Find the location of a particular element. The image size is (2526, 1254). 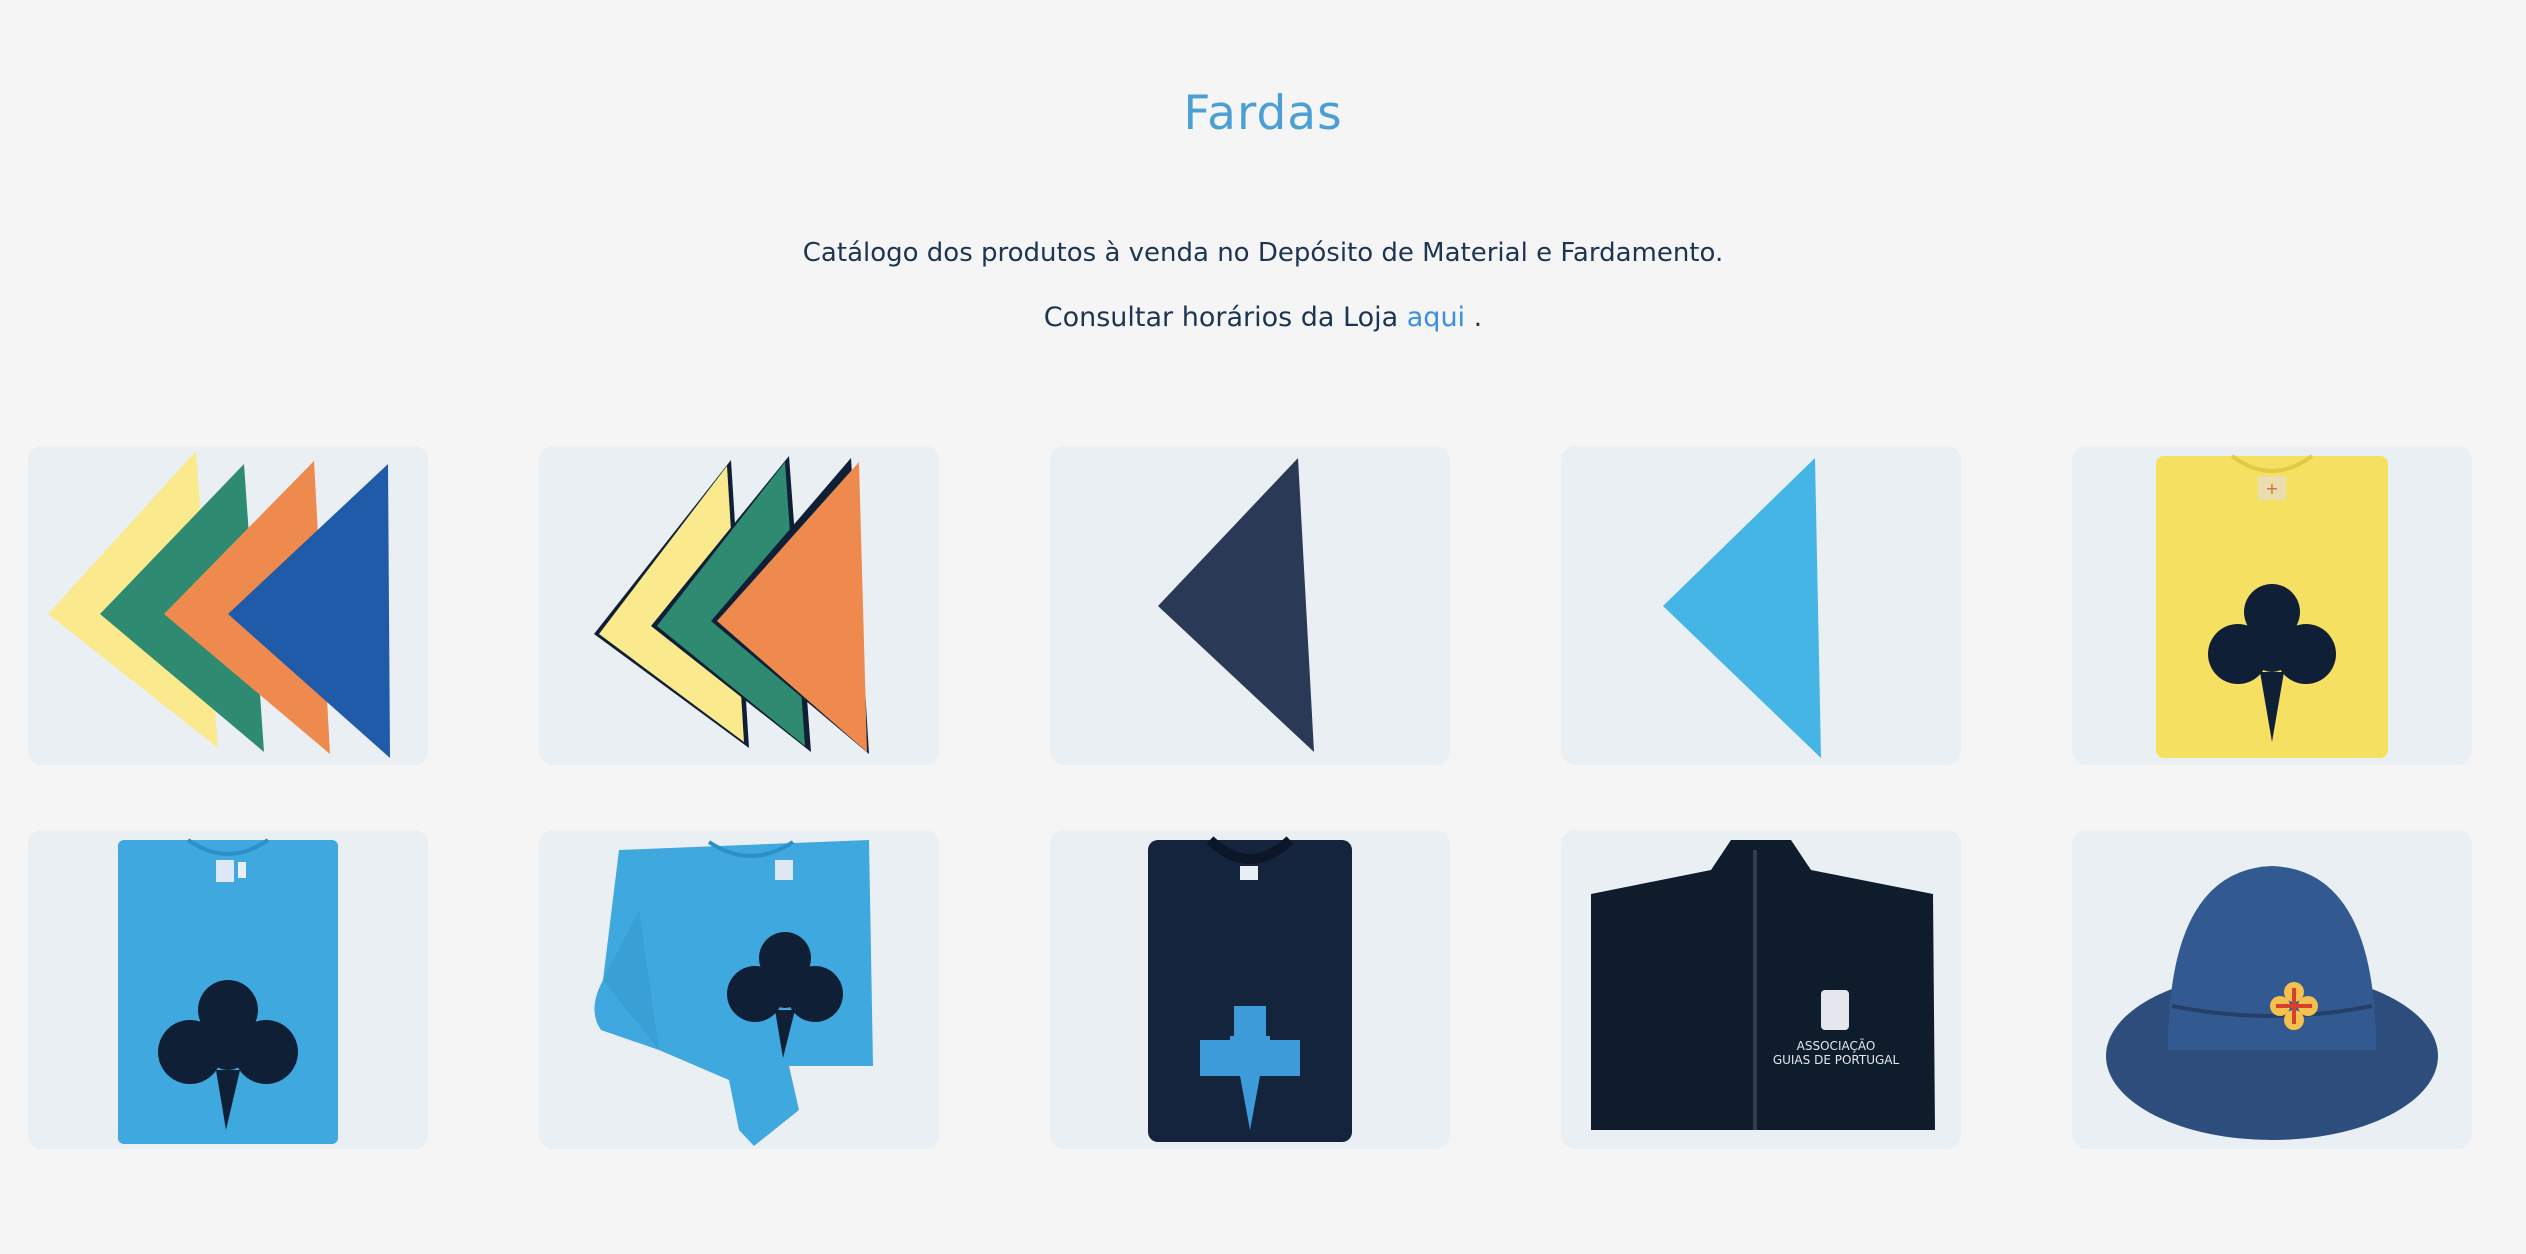

product-card: + is located at coordinates (2272, 605).